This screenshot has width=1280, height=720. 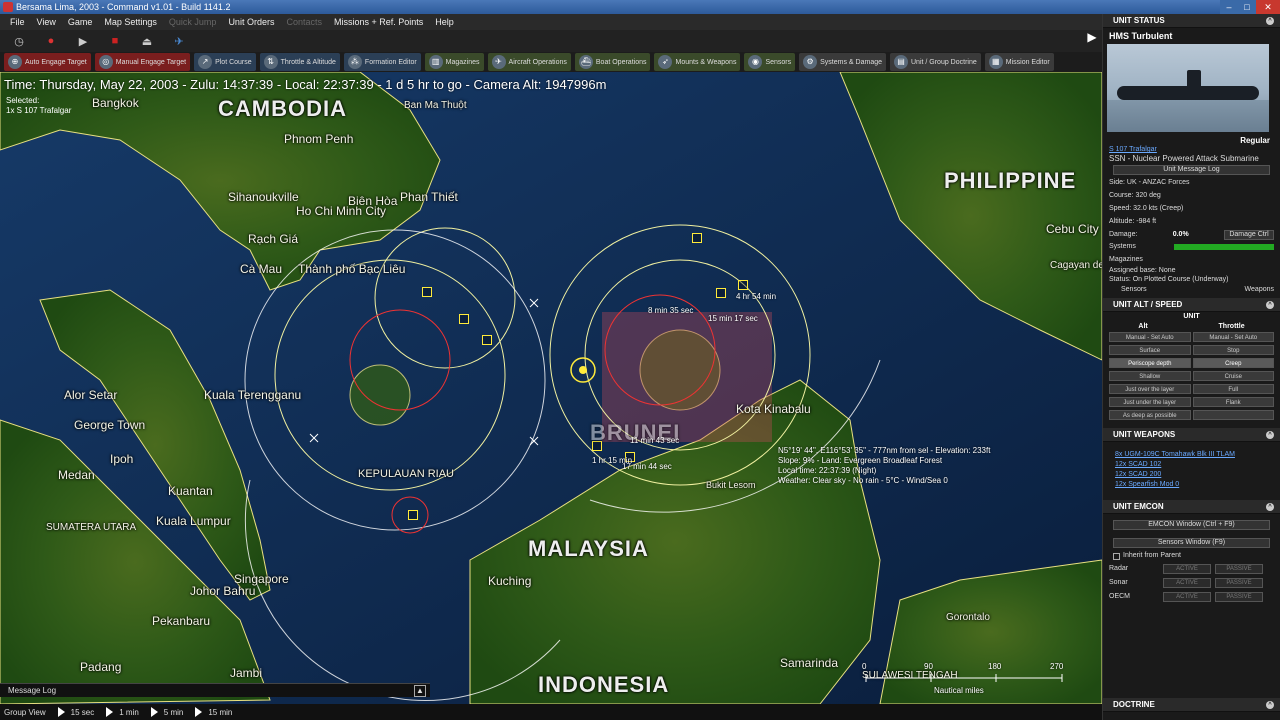 I want to click on doctrine-button: ▤ Unit / Group Doctrine, so click(x=935, y=62).